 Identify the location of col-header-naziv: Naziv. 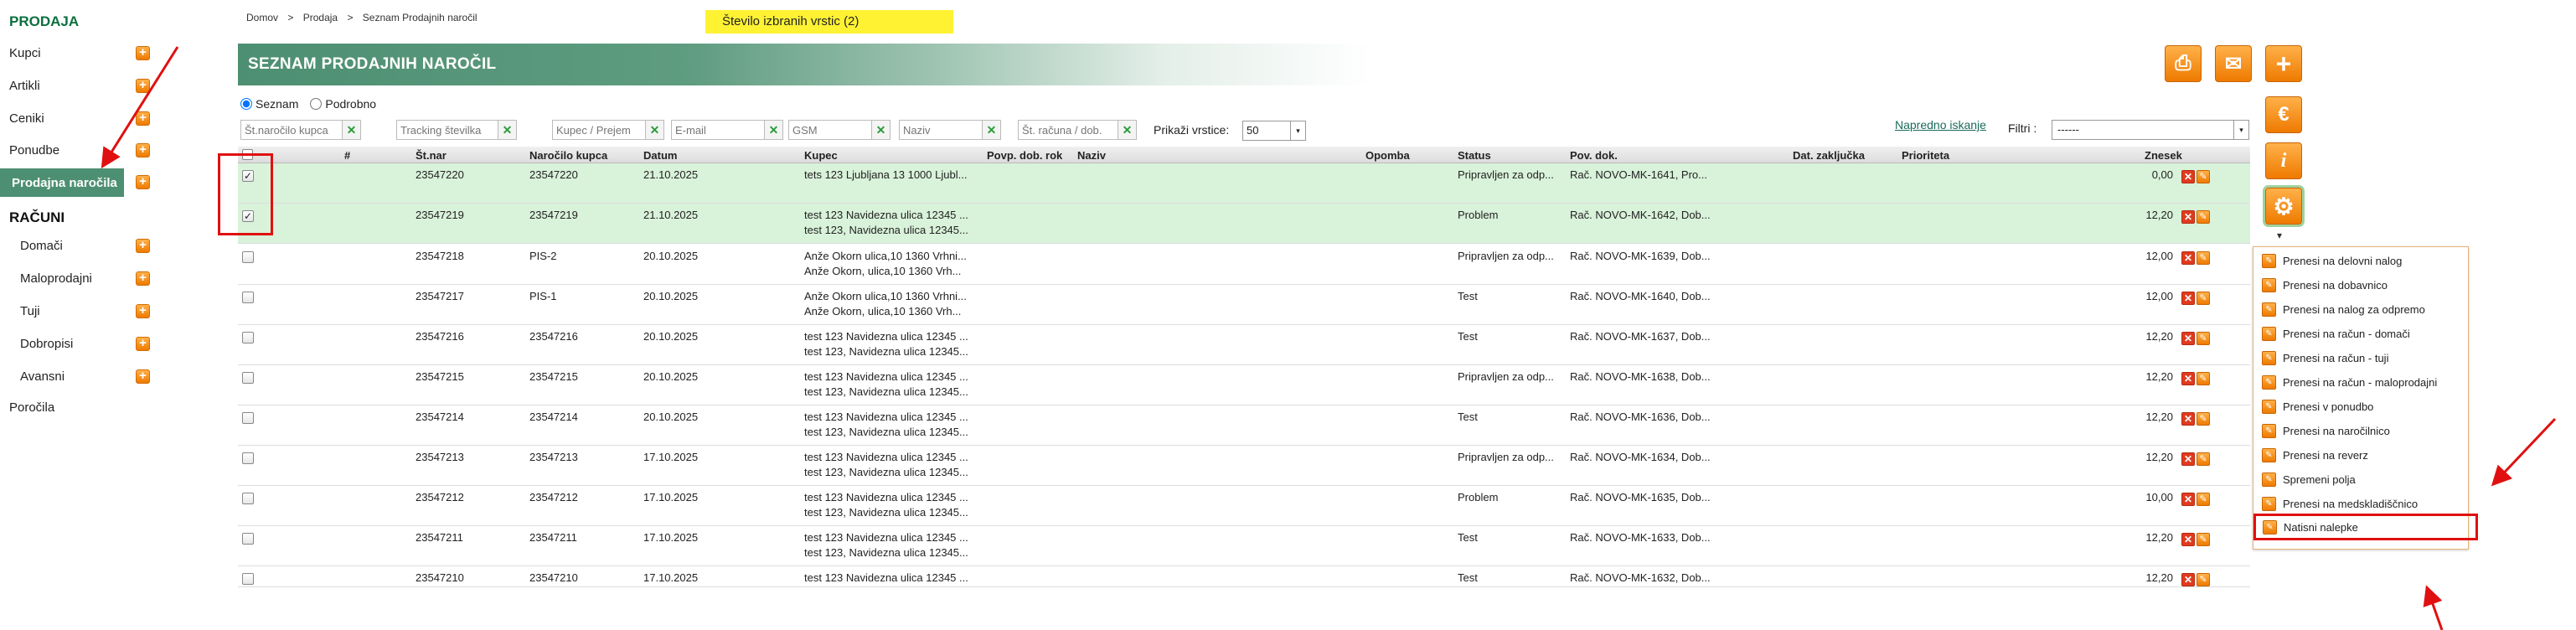
(1091, 155).